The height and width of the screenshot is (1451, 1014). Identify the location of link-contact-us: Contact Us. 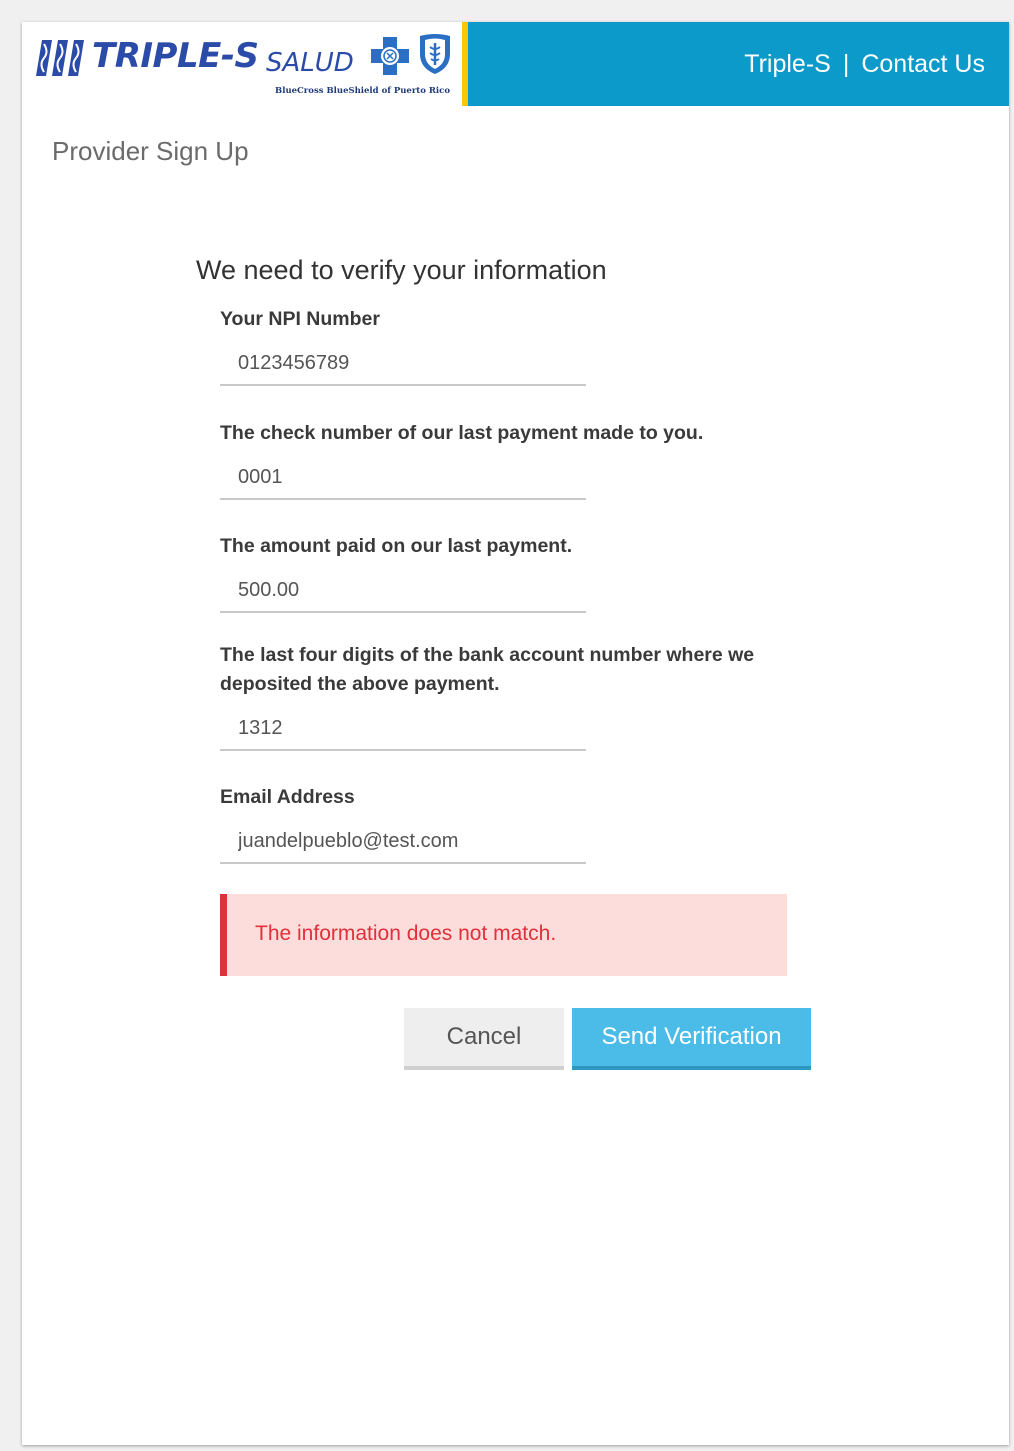
(923, 64).